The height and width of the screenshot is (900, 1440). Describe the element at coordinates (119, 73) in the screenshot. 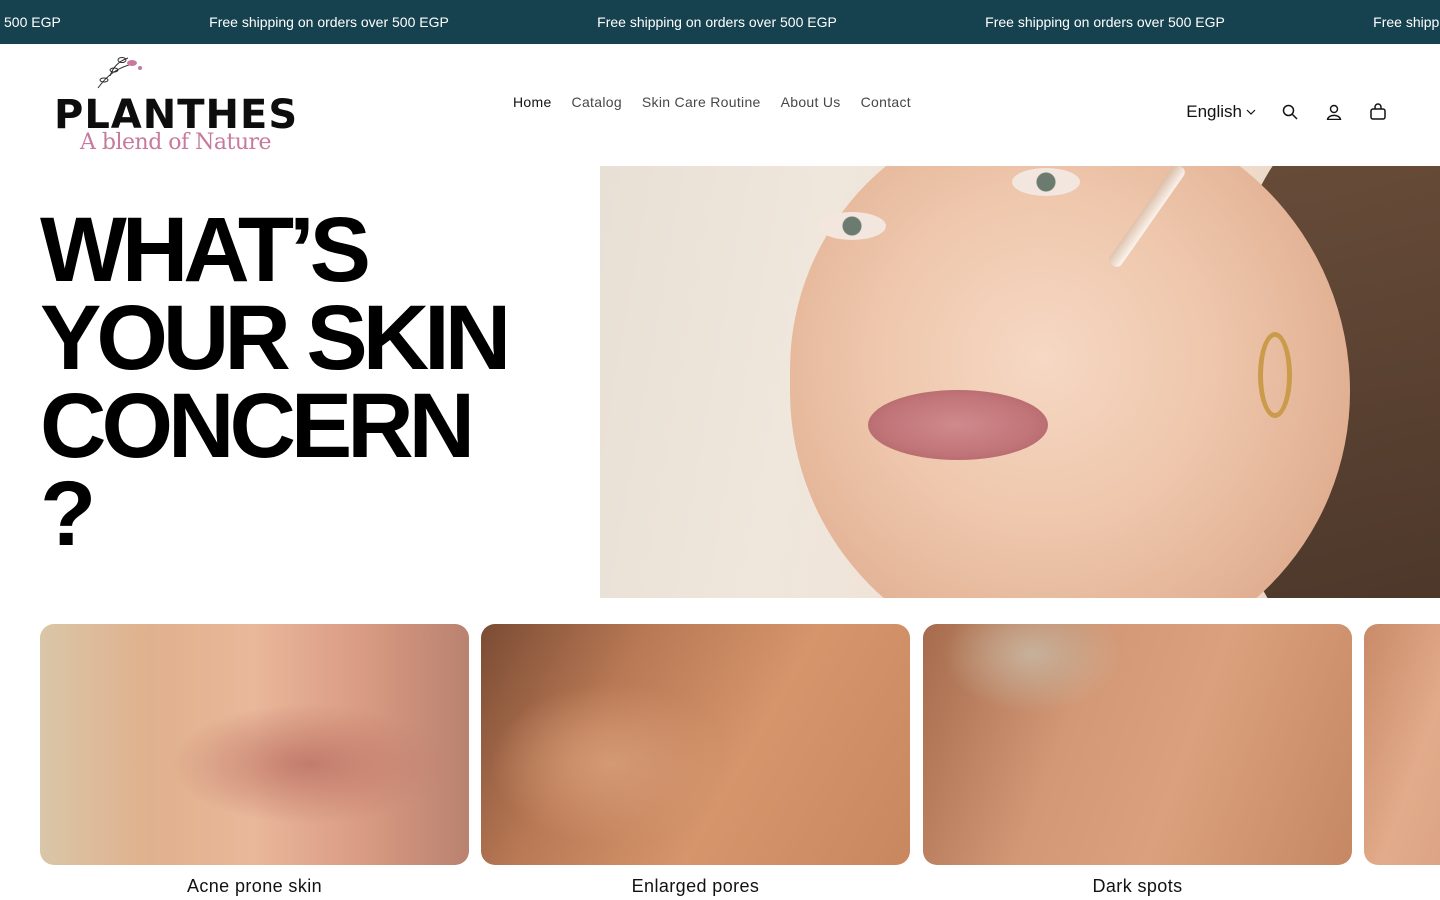

I see `flower-icon` at that location.